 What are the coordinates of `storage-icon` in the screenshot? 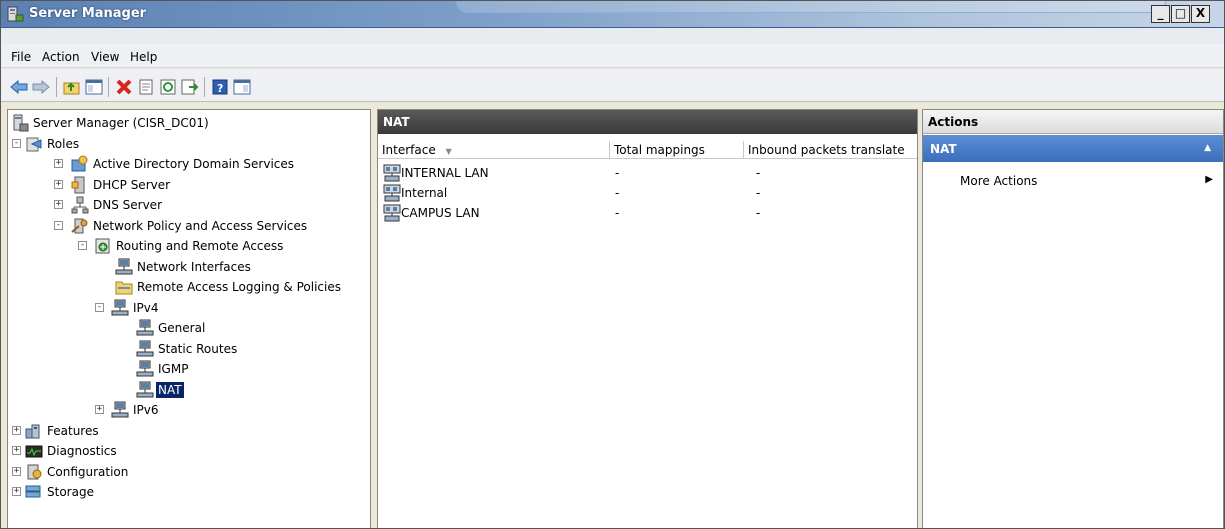 It's located at (34, 492).